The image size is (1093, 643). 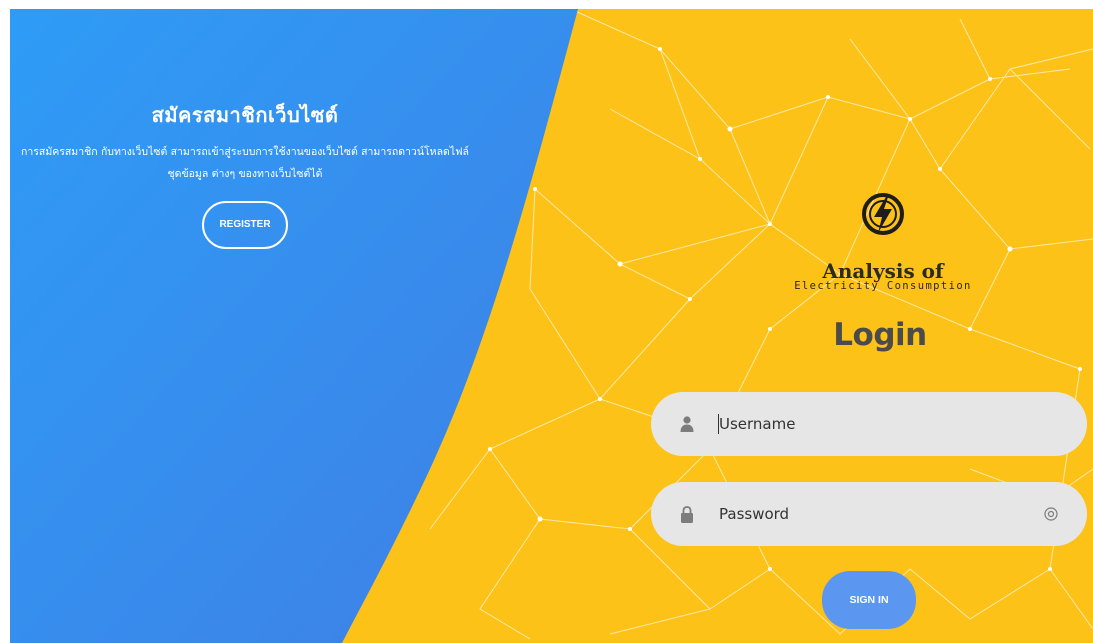 I want to click on login-heading: Login, so click(x=880, y=335).